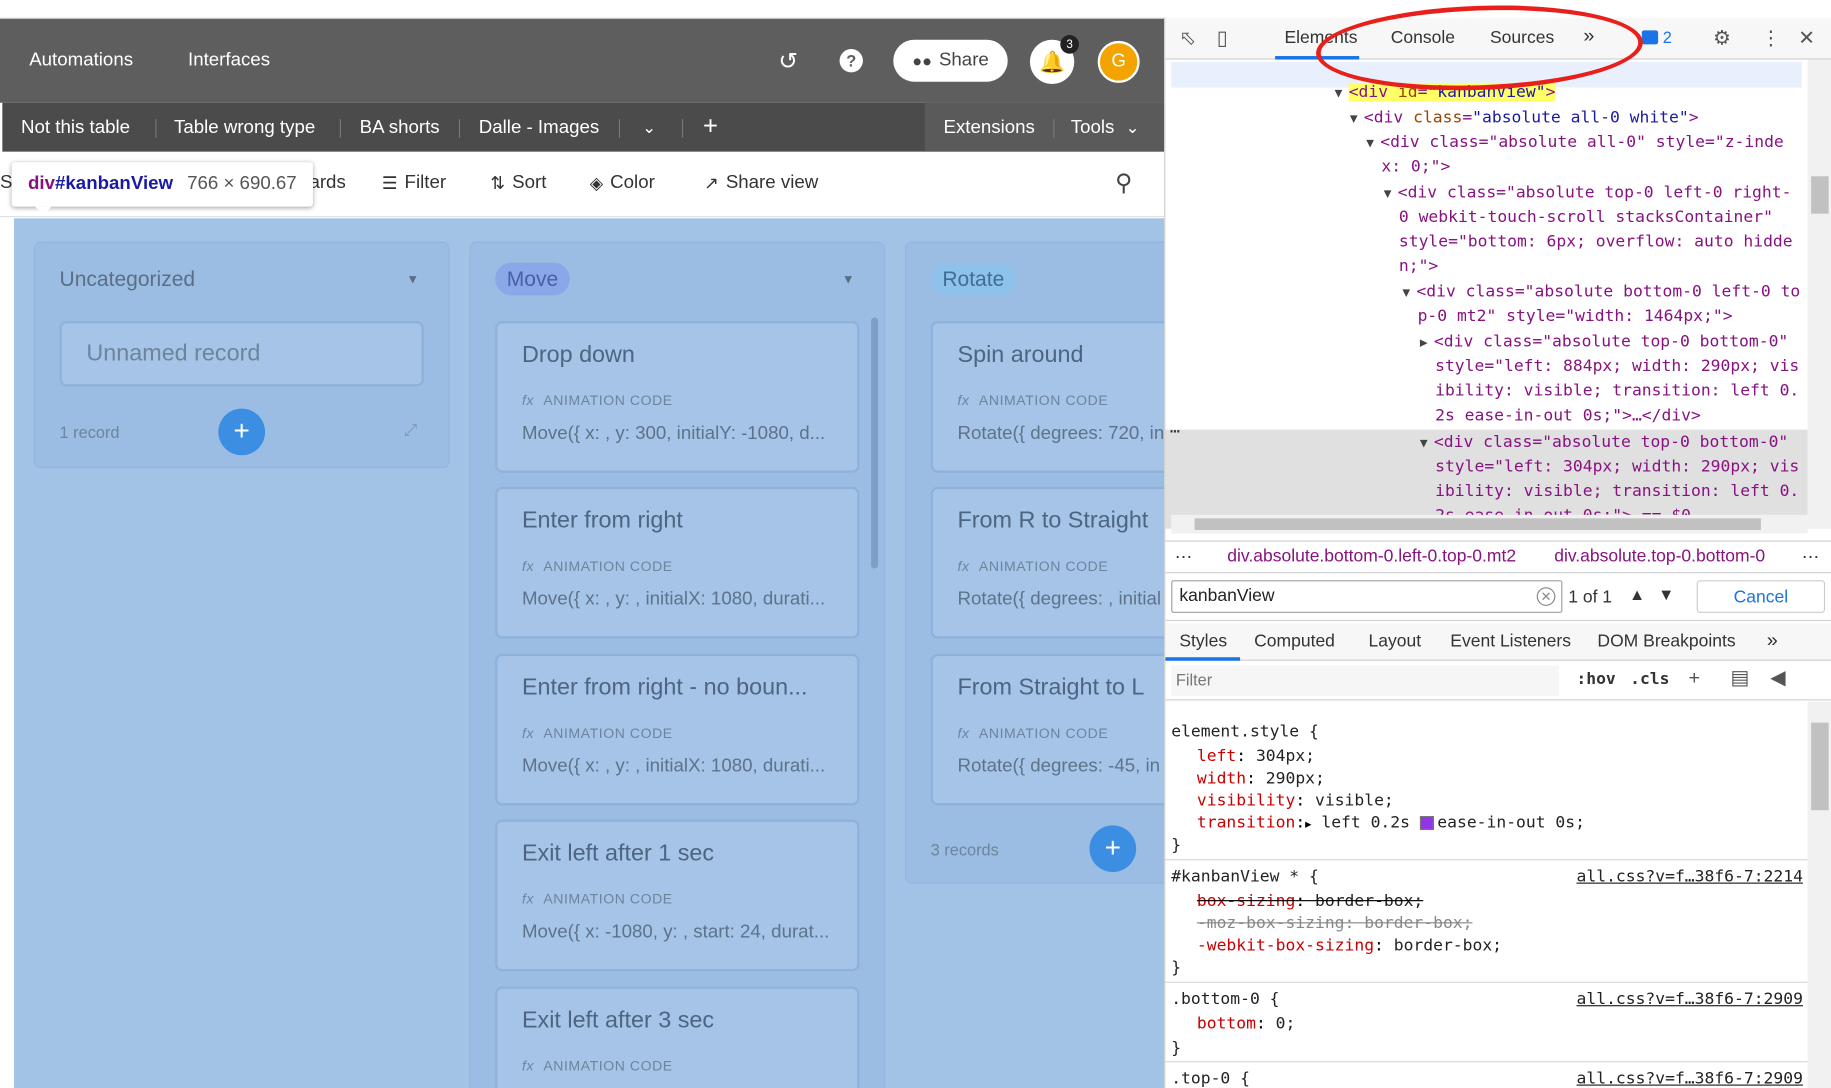 The width and height of the screenshot is (1831, 1088). I want to click on column-scrollbar, so click(875, 443).